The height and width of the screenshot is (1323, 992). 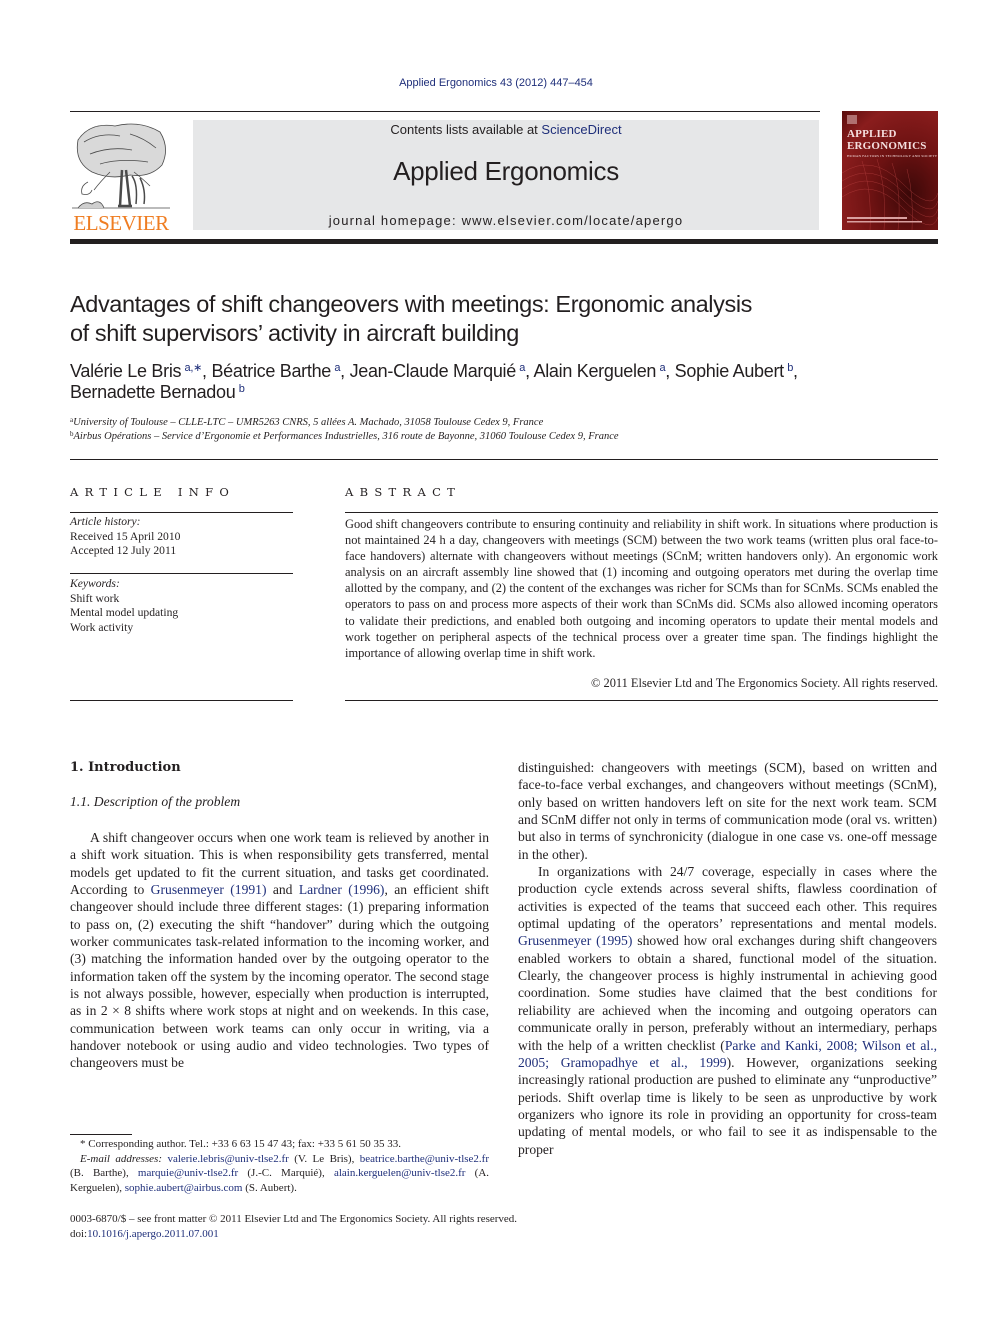 What do you see at coordinates (595, 371) in the screenshot?
I see `author-name: Alain Kerguelen` at bounding box center [595, 371].